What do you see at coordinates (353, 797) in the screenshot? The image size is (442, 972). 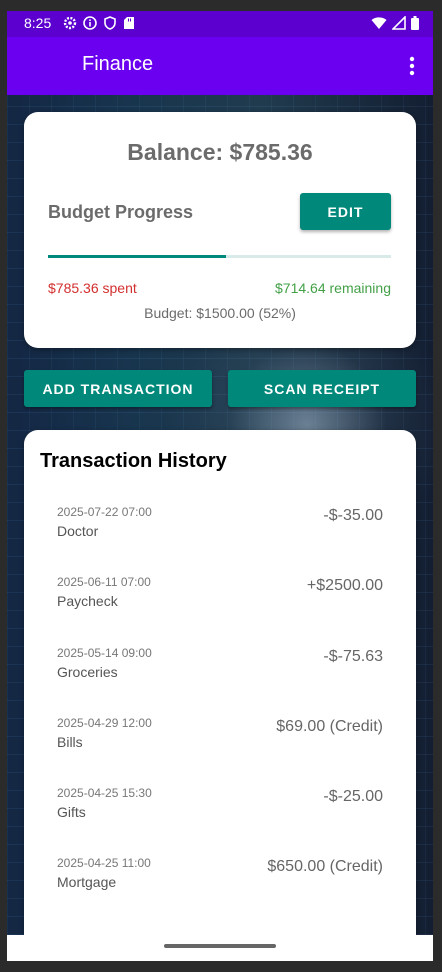 I see `transaction-amount: -$-25.00` at bounding box center [353, 797].